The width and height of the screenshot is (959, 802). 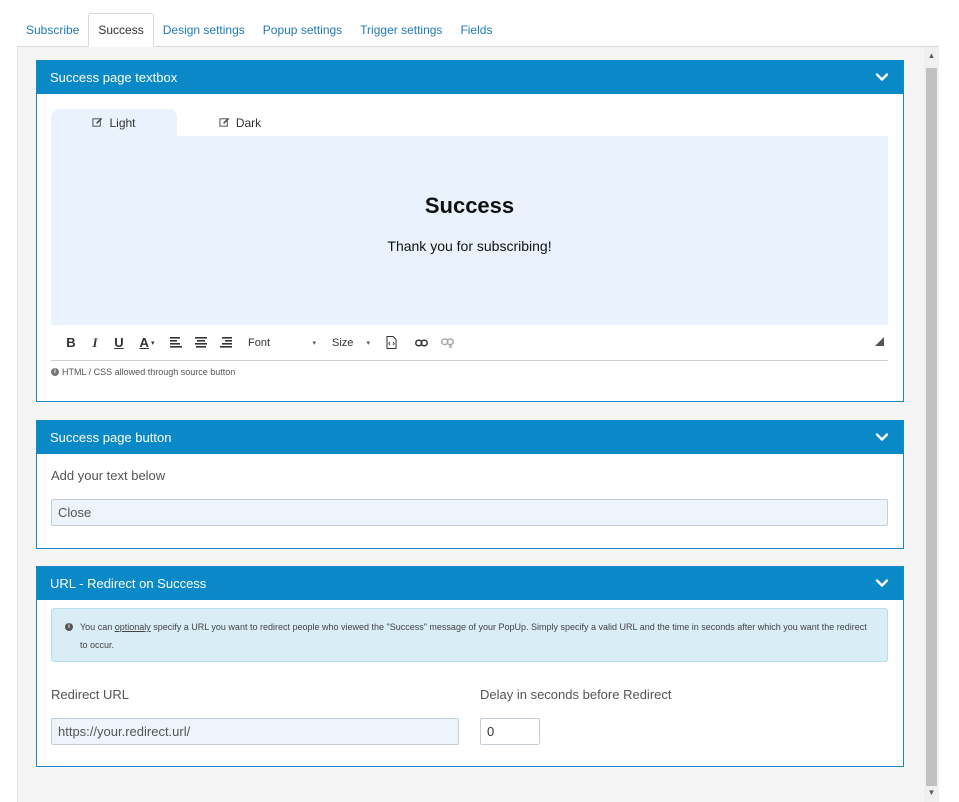 What do you see at coordinates (248, 122) in the screenshot?
I see `editor-tab-label: Dark` at bounding box center [248, 122].